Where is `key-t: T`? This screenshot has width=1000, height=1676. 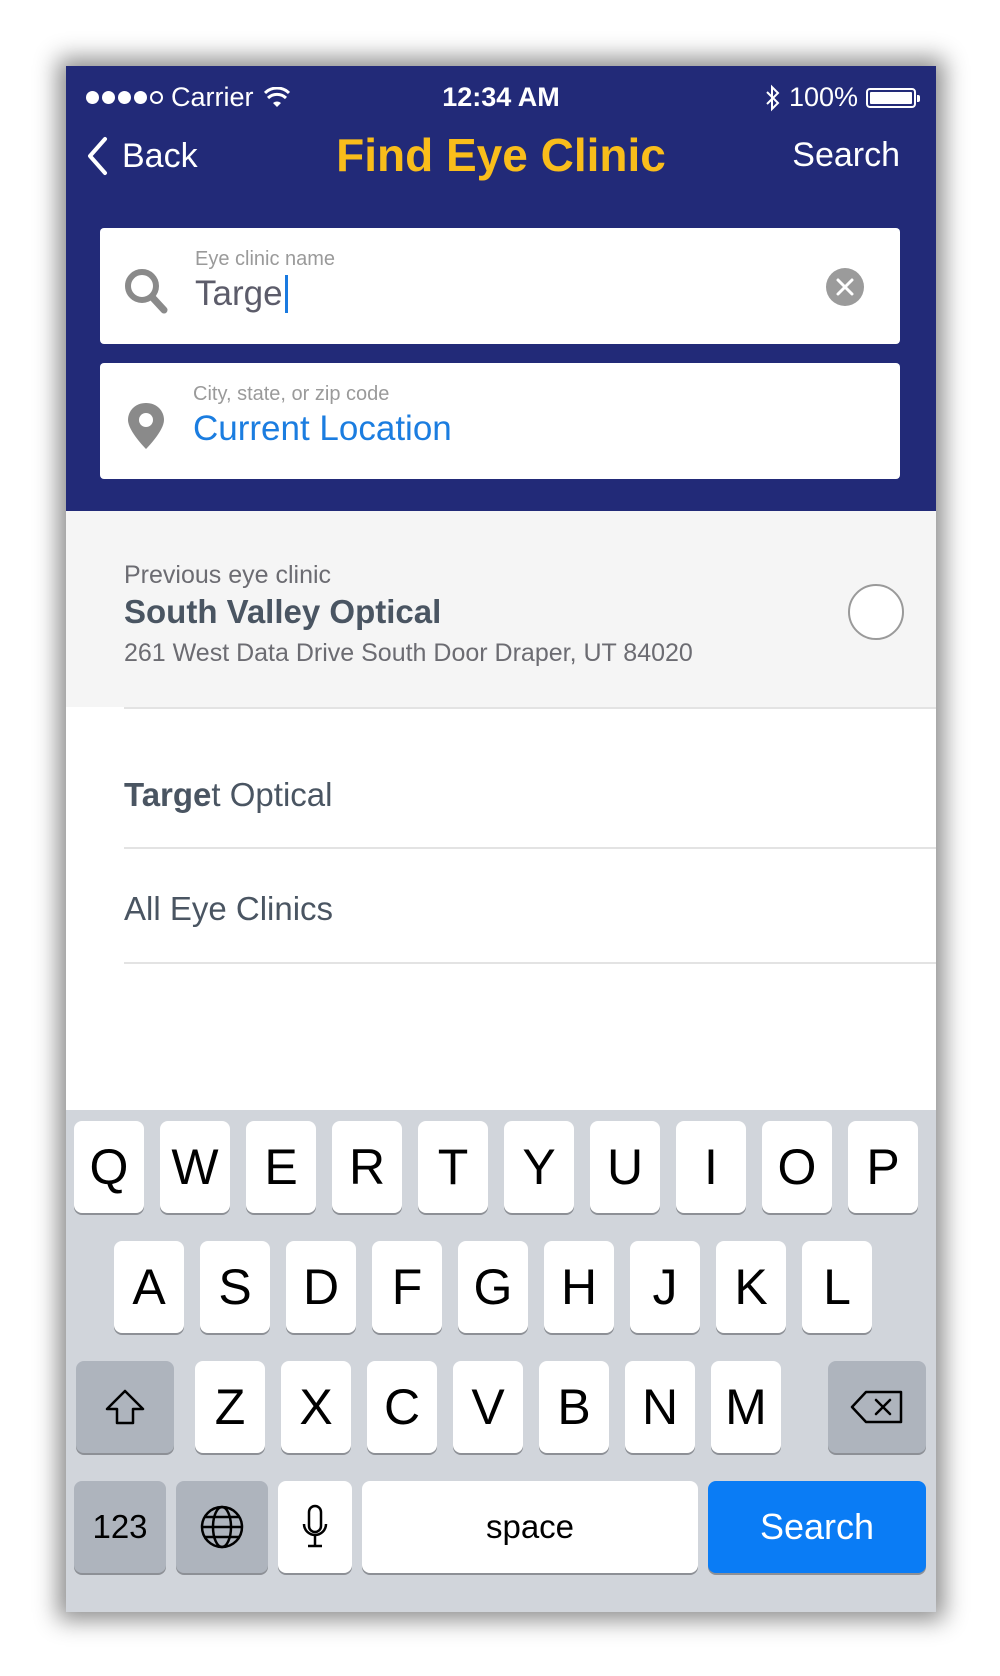
key-t: T is located at coordinates (453, 1167).